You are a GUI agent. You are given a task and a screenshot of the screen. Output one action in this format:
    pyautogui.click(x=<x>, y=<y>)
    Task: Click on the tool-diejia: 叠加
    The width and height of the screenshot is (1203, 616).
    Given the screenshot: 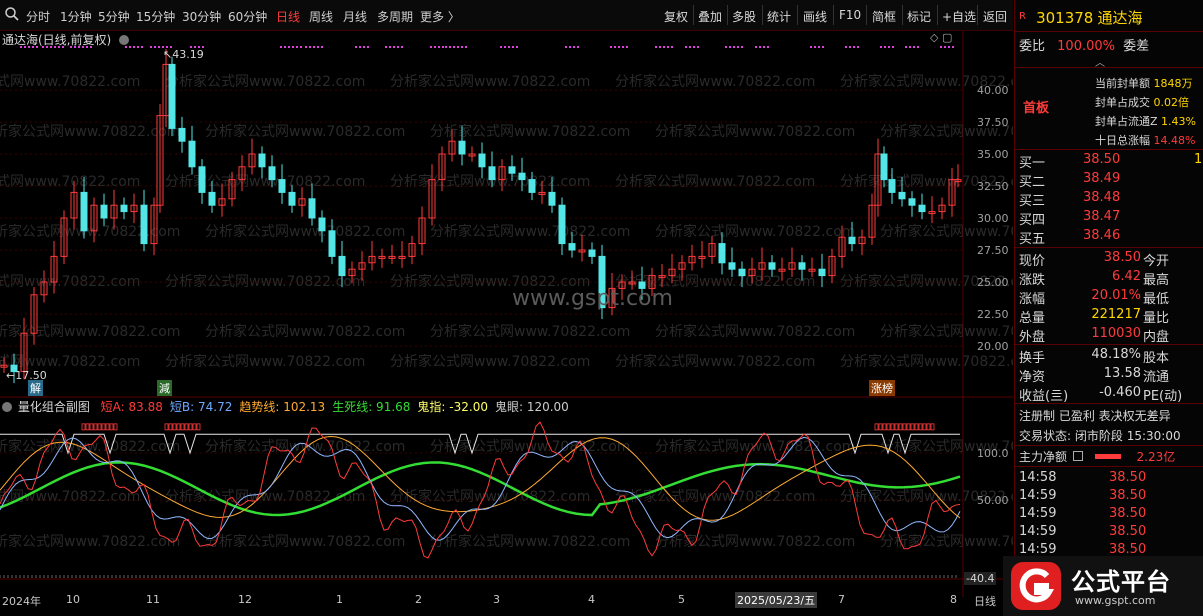 What is the action you would take?
    pyautogui.click(x=710, y=16)
    